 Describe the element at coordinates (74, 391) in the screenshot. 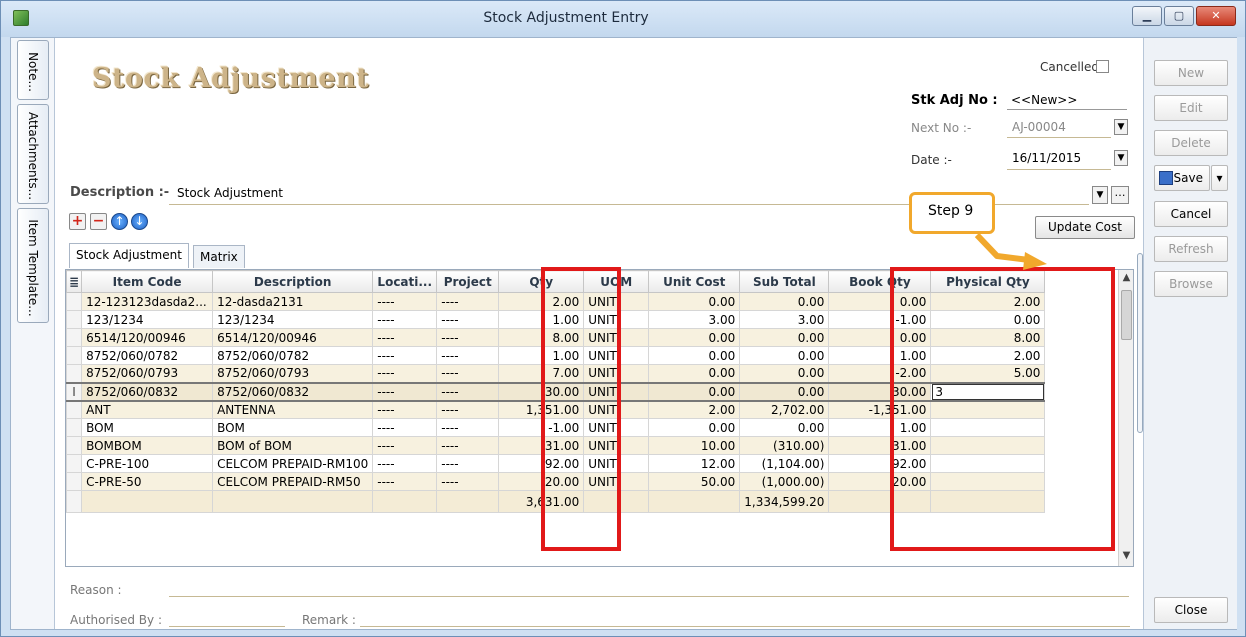

I see `row-edit-indicator: I` at that location.